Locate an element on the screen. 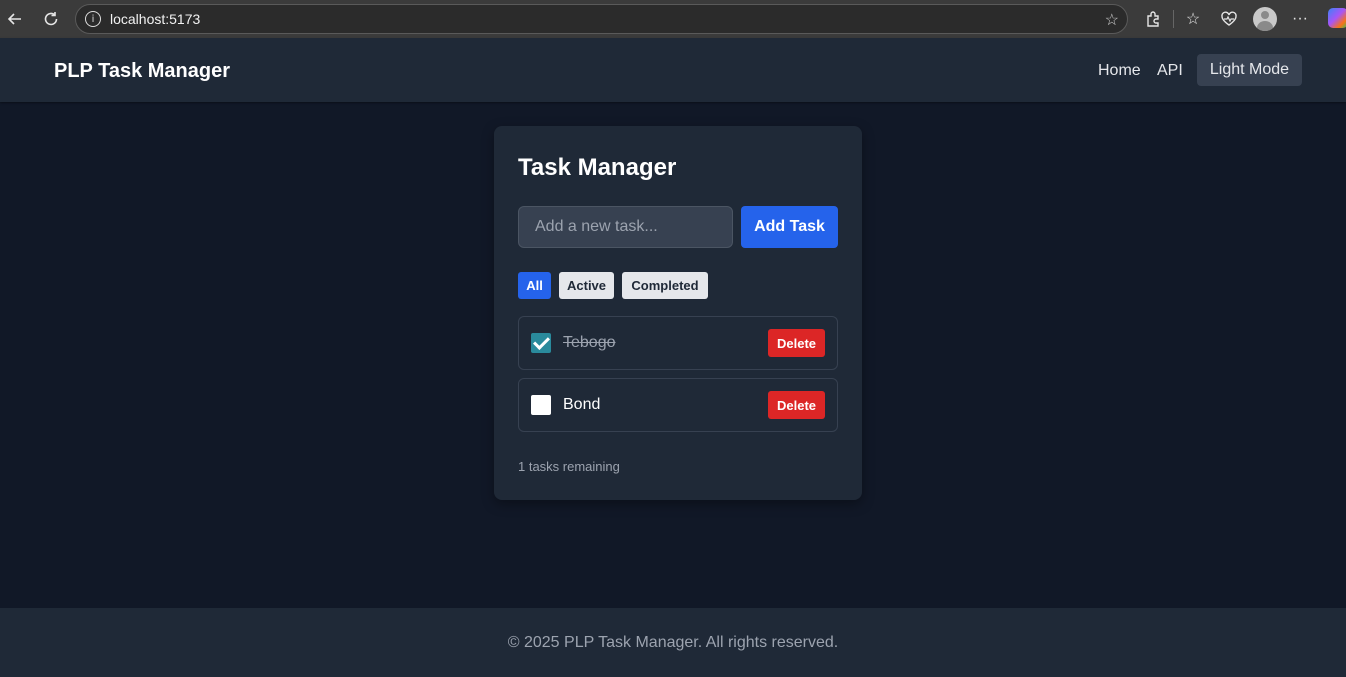 This screenshot has height=677, width=1346. copilot-icon is located at coordinates (1337, 18).